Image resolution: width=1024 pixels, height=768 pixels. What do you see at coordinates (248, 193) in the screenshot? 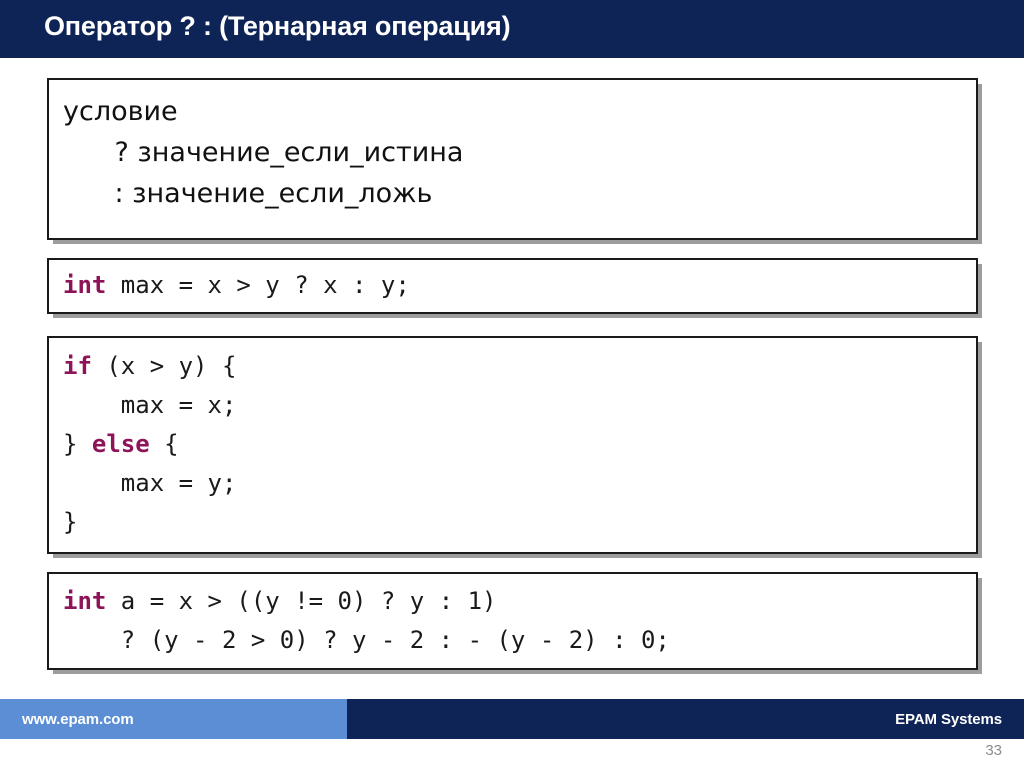
I see `code-line: : значение_если_ложь` at bounding box center [248, 193].